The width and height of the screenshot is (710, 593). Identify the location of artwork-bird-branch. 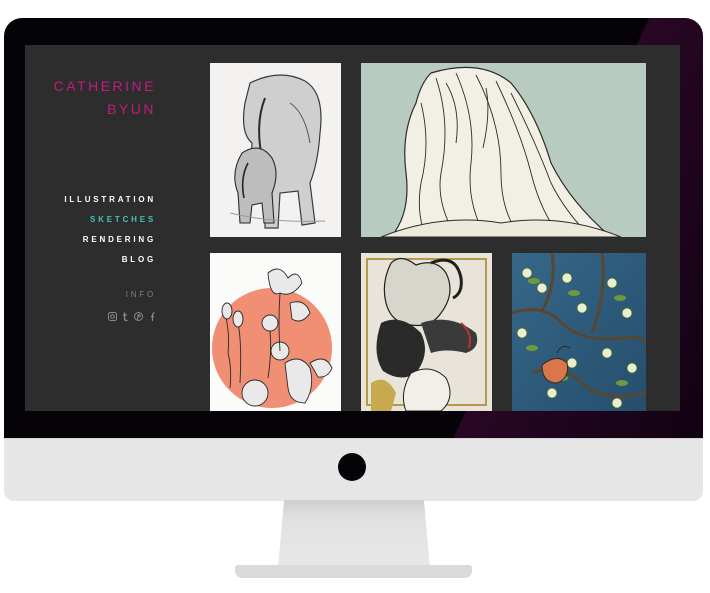
(579, 332).